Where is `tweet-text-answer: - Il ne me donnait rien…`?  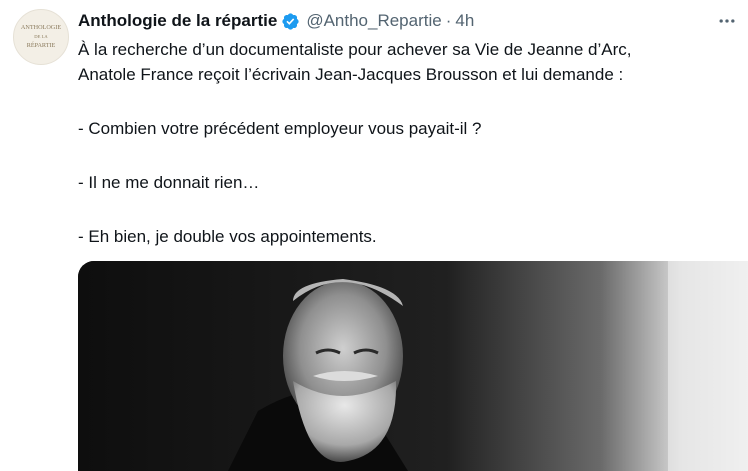 tweet-text-answer: - Il ne me donnait rien… is located at coordinates (169, 182).